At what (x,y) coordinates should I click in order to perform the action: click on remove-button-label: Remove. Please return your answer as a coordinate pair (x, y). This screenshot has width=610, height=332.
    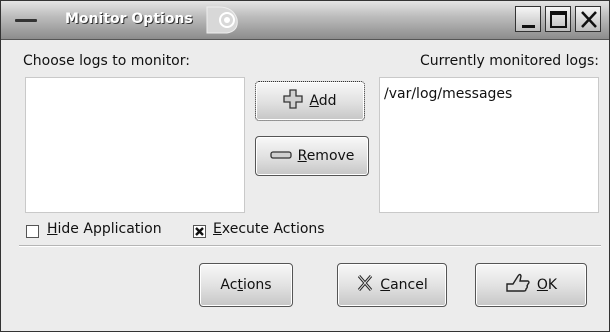
    Looking at the image, I should click on (326, 156).